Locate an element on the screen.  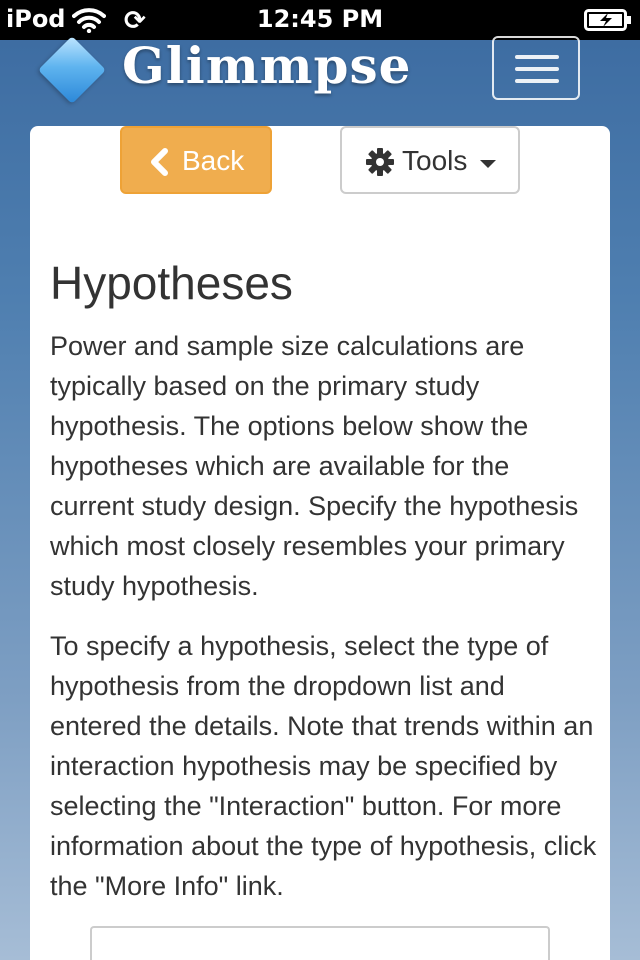
hamburger-menu-button is located at coordinates (536, 68).